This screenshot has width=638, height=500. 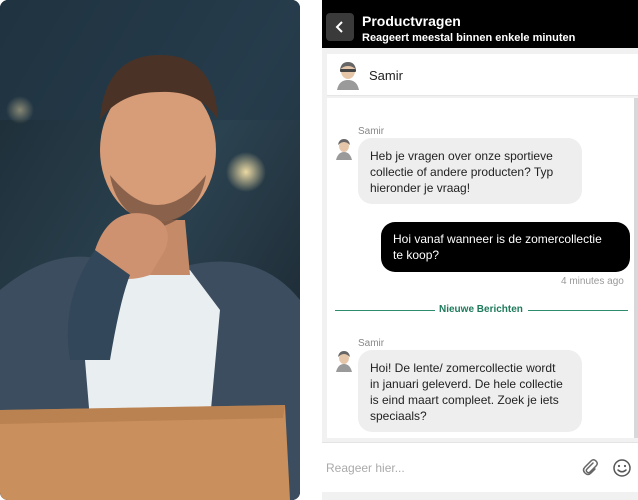 I want to click on paperclip-icon, so click(x=590, y=468).